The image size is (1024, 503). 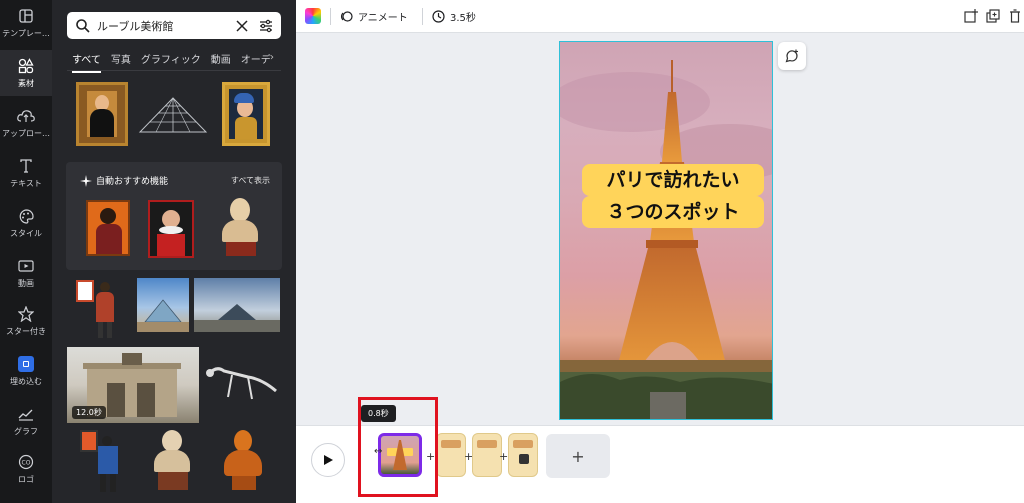 What do you see at coordinates (26, 266) in the screenshot?
I see `video-icon` at bounding box center [26, 266].